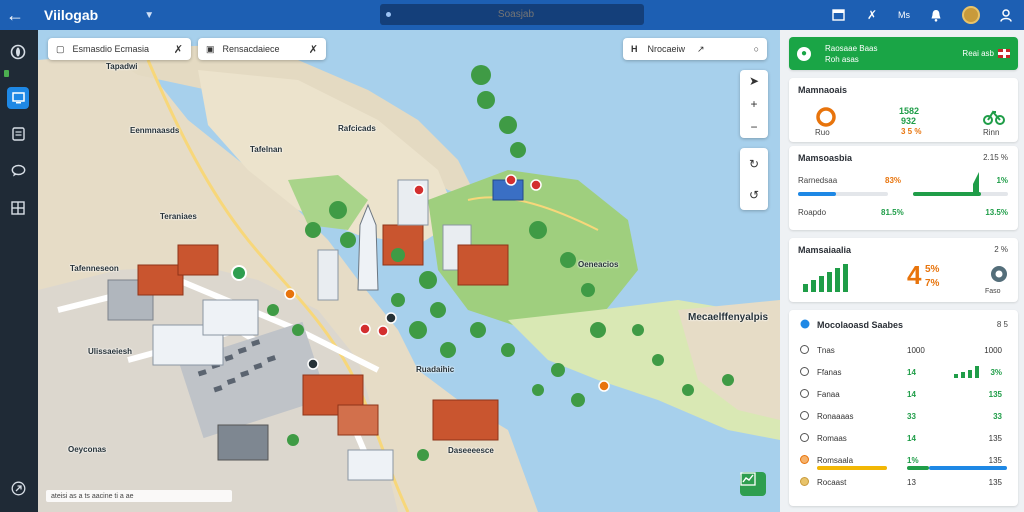 The image size is (1024, 512). Describe the element at coordinates (995, 394) in the screenshot. I see `row-right: 135` at that location.